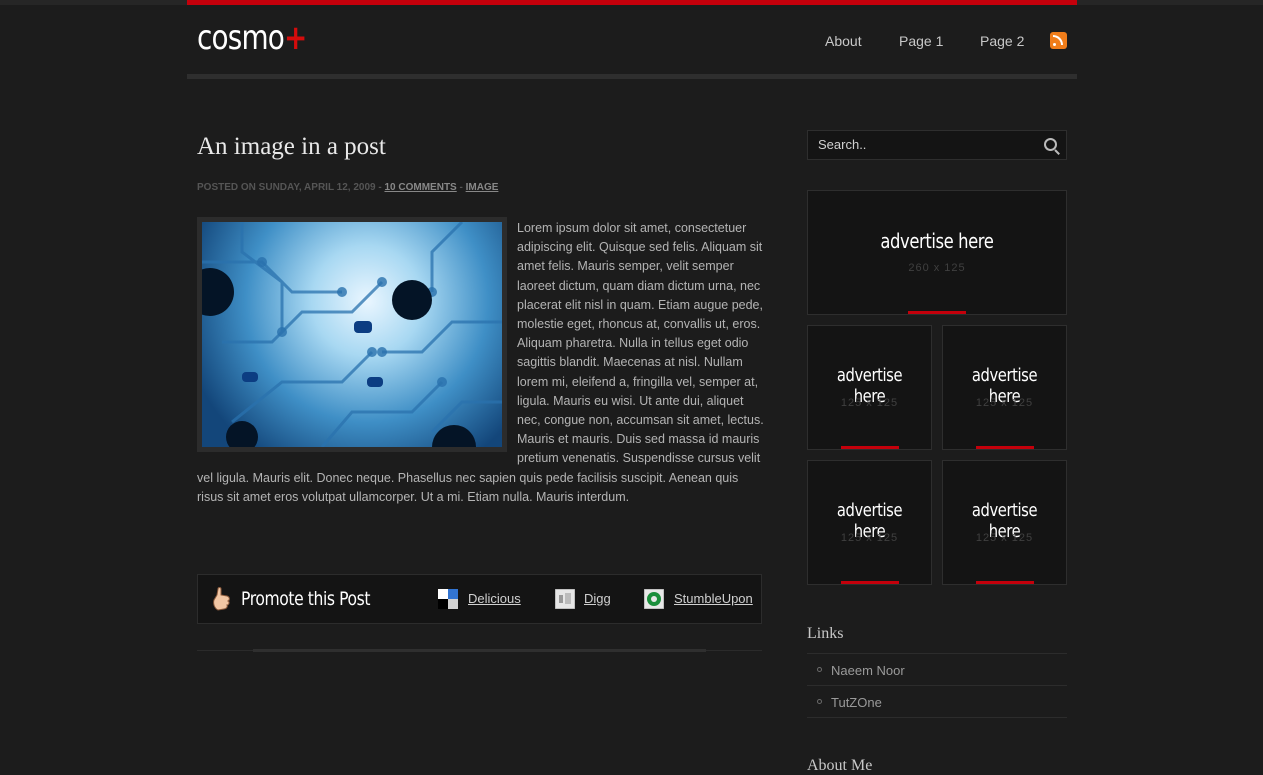 The image size is (1263, 775). What do you see at coordinates (869, 522) in the screenshot?
I see `ad-small-3: advertise here 125 x 125` at bounding box center [869, 522].